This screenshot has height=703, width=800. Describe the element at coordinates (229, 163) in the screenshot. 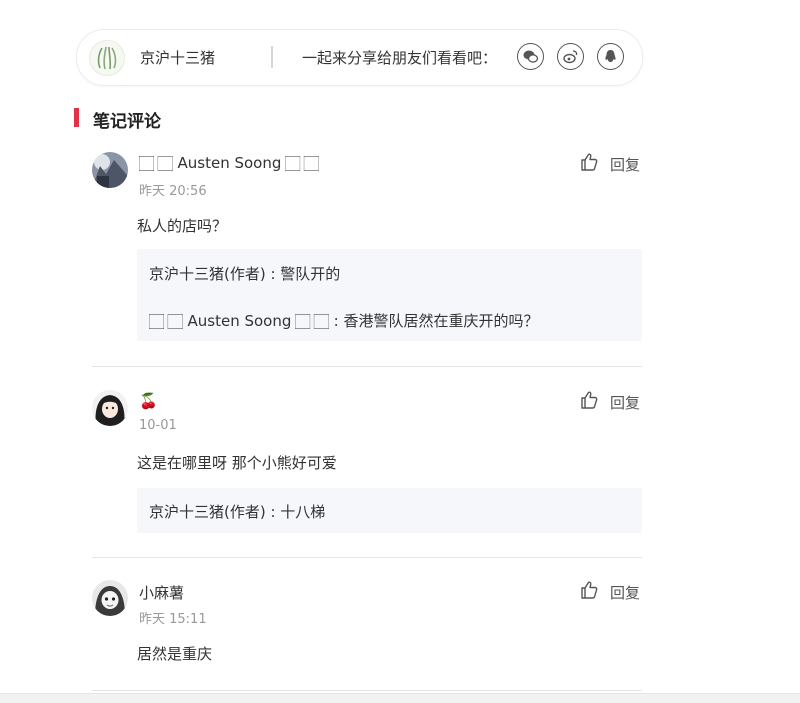

I see `commenter-name: 🏻 🏻 Austen Soong 🏻 🏻` at that location.